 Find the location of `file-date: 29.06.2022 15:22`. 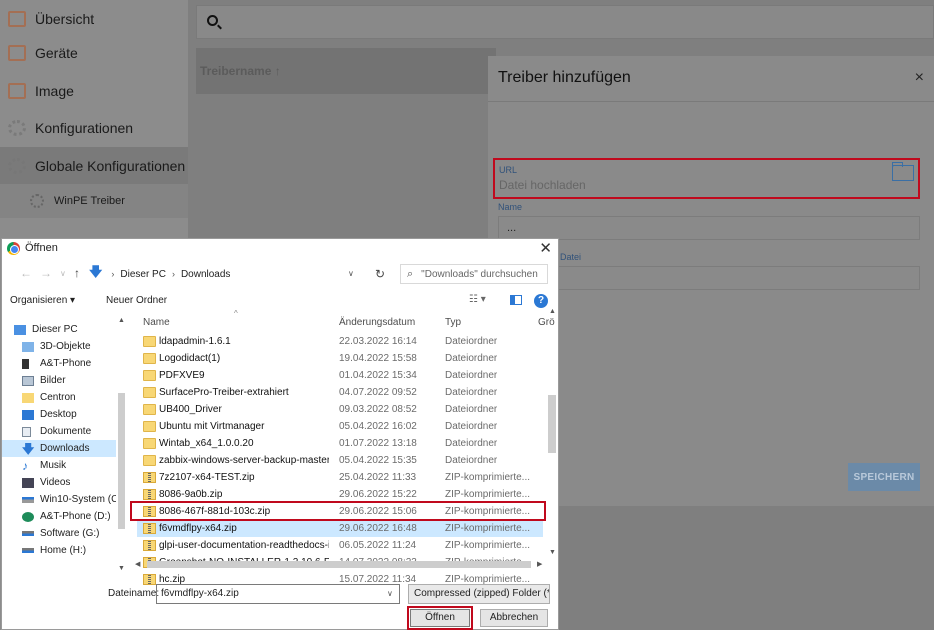

file-date: 29.06.2022 15:22 is located at coordinates (378, 494).